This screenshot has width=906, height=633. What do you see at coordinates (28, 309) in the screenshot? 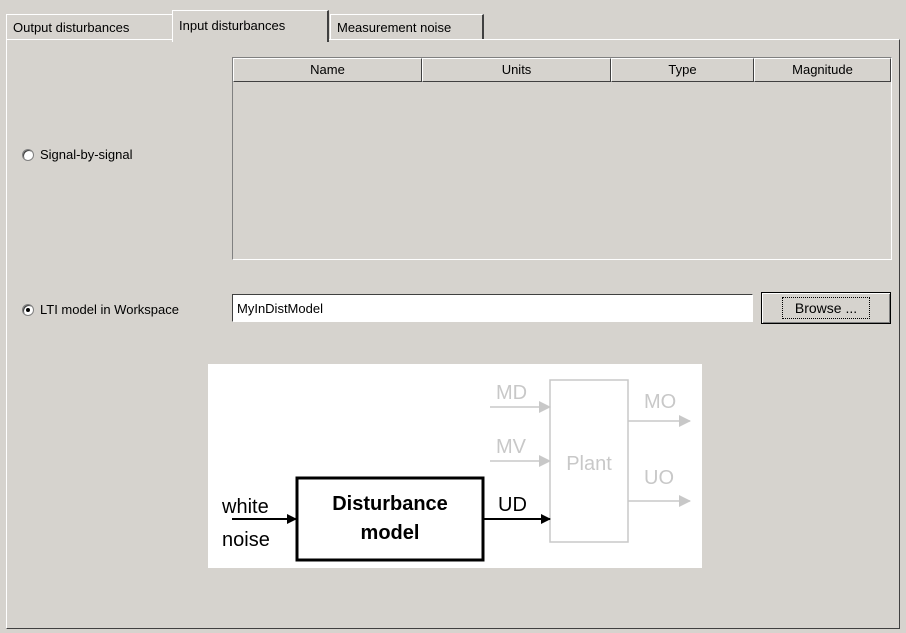
I see `lti-model-radio` at bounding box center [28, 309].